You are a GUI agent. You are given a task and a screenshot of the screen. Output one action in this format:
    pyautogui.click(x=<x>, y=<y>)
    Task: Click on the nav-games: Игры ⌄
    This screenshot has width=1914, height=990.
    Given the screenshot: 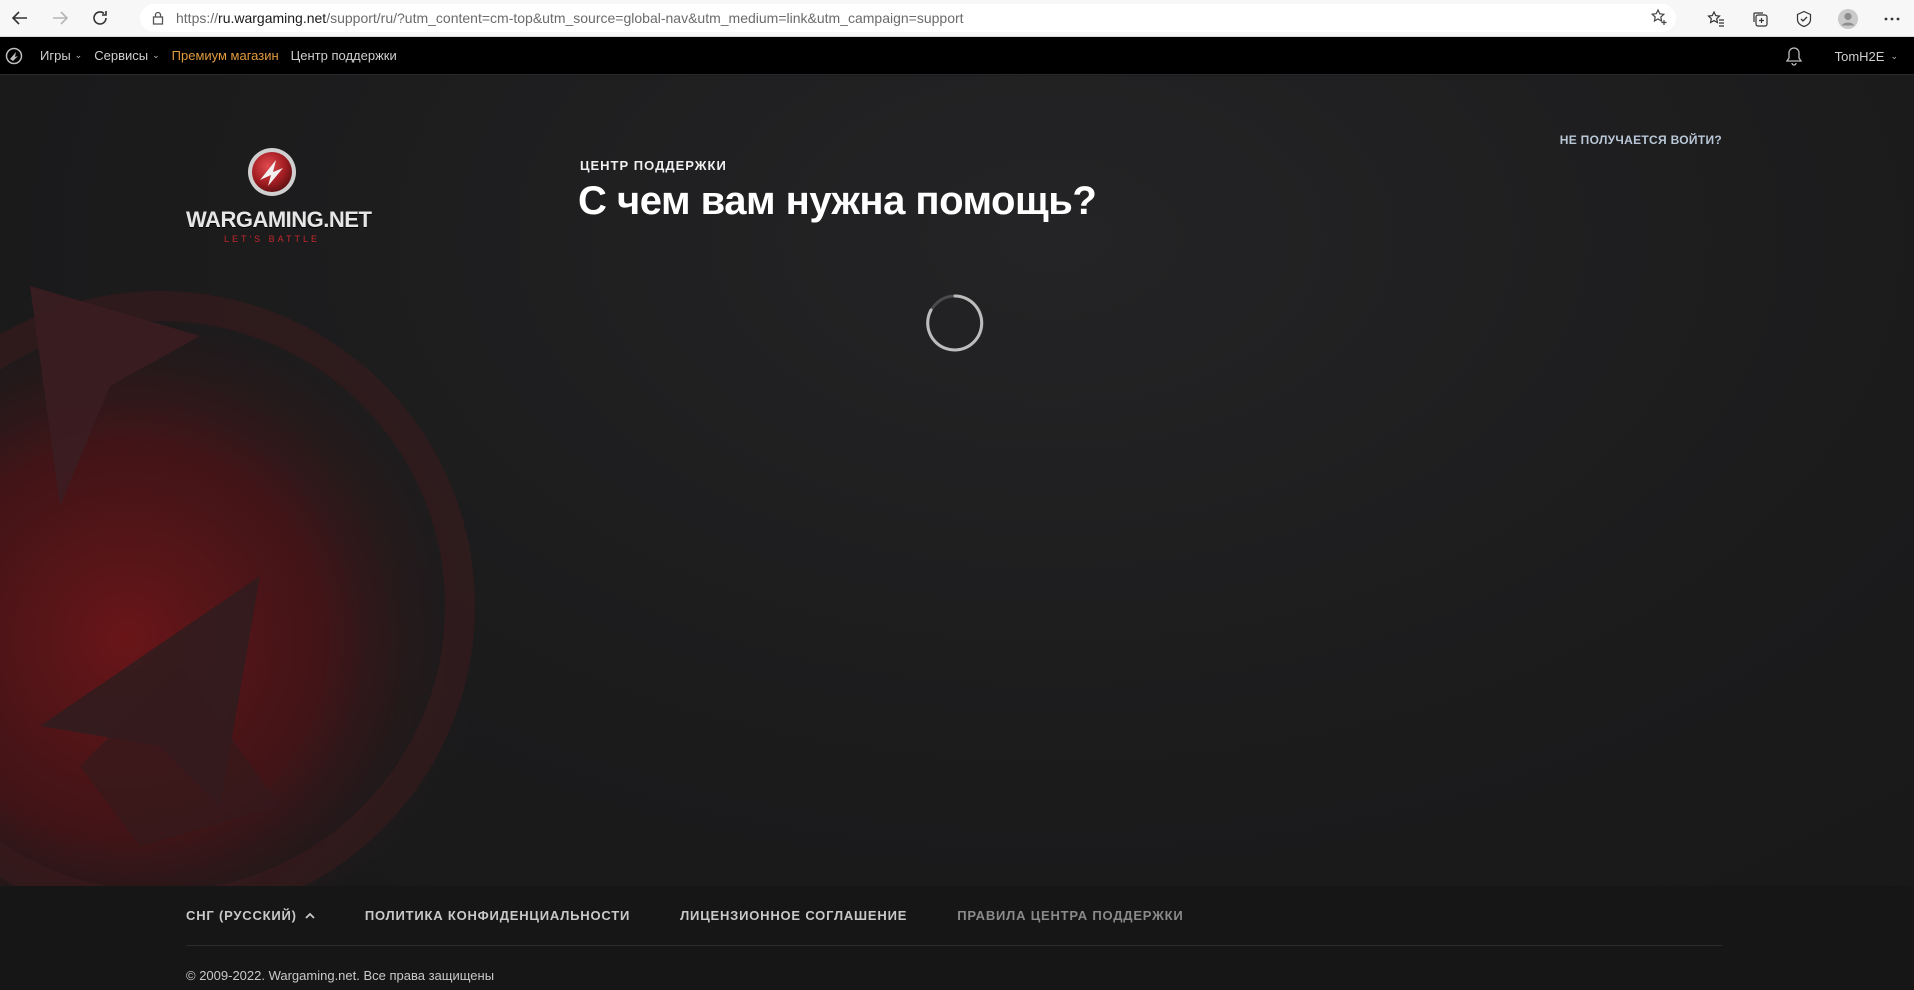 What is the action you would take?
    pyautogui.click(x=61, y=55)
    